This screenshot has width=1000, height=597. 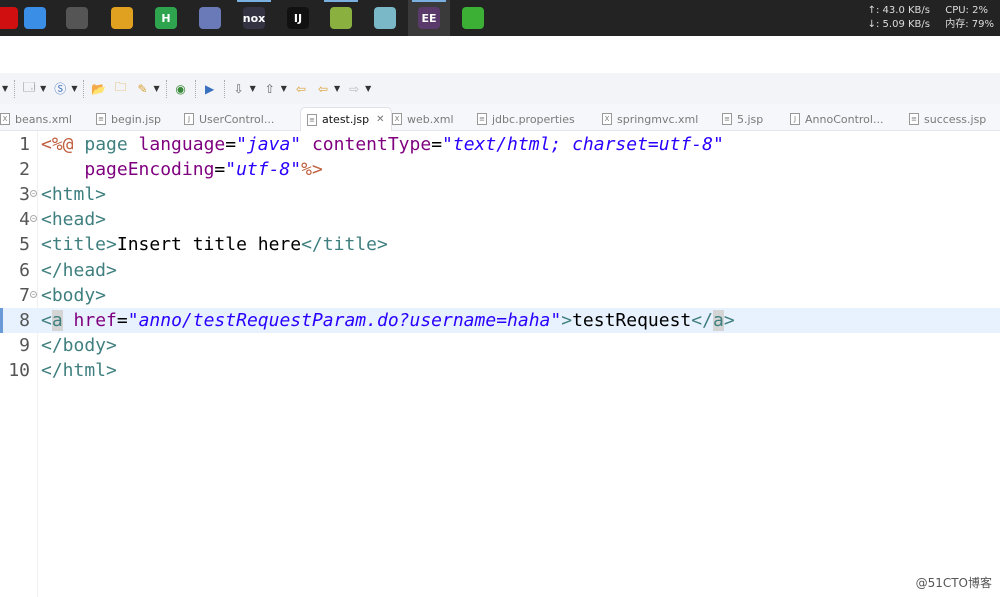 What do you see at coordinates (323, 89) in the screenshot?
I see `back-icon: ⇦` at bounding box center [323, 89].